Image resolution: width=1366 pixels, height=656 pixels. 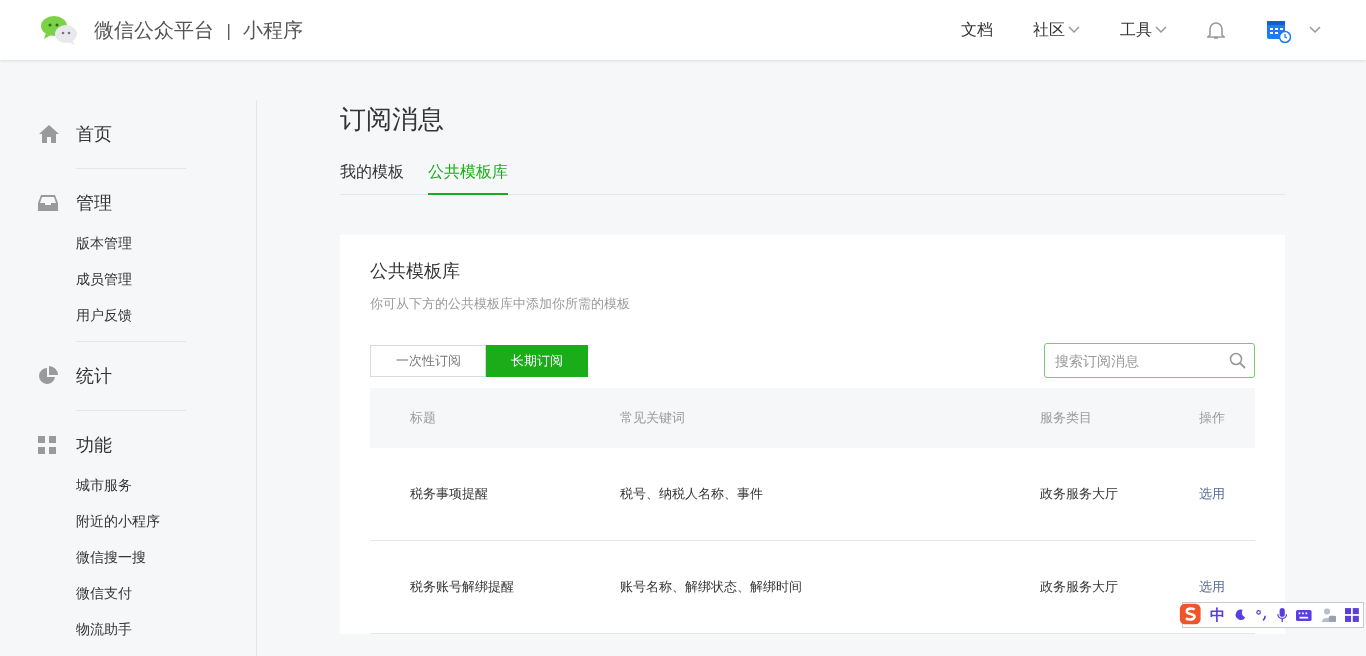 I want to click on search-icon, so click(x=1237, y=360).